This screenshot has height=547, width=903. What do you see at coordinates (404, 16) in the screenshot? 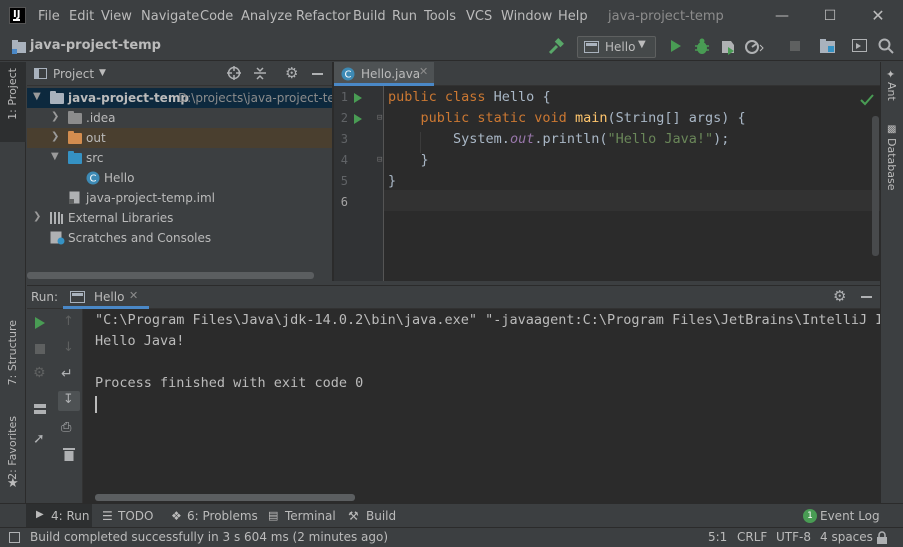
I see `menu-run: Run` at bounding box center [404, 16].